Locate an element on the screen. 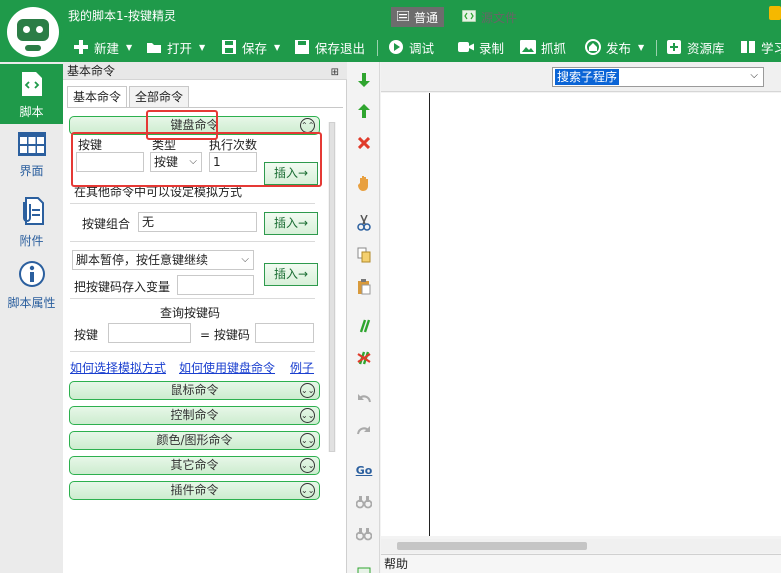 The width and height of the screenshot is (781, 573). tab-normal-view: 普通 is located at coordinates (418, 17).